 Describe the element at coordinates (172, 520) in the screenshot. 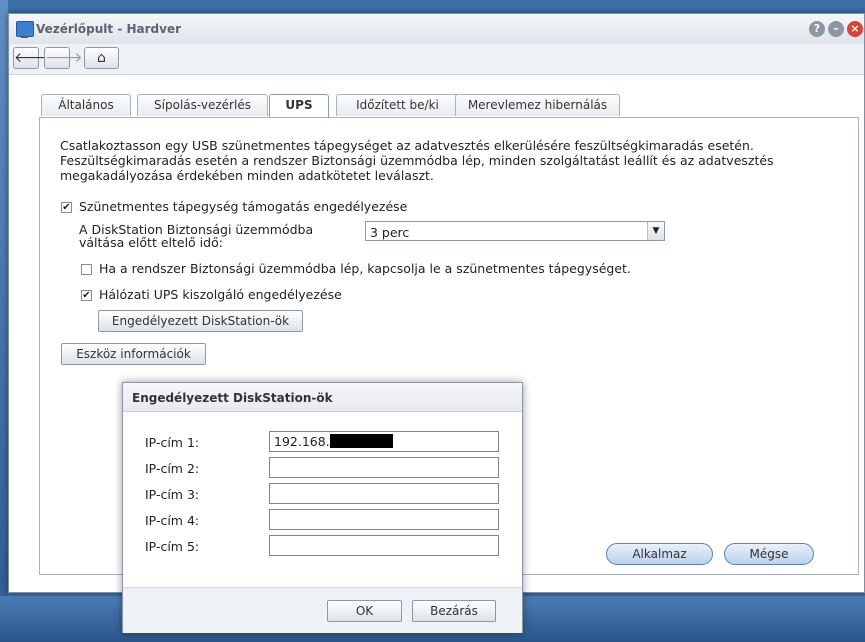

I see `ip-label-4: IP-cím 4:` at that location.